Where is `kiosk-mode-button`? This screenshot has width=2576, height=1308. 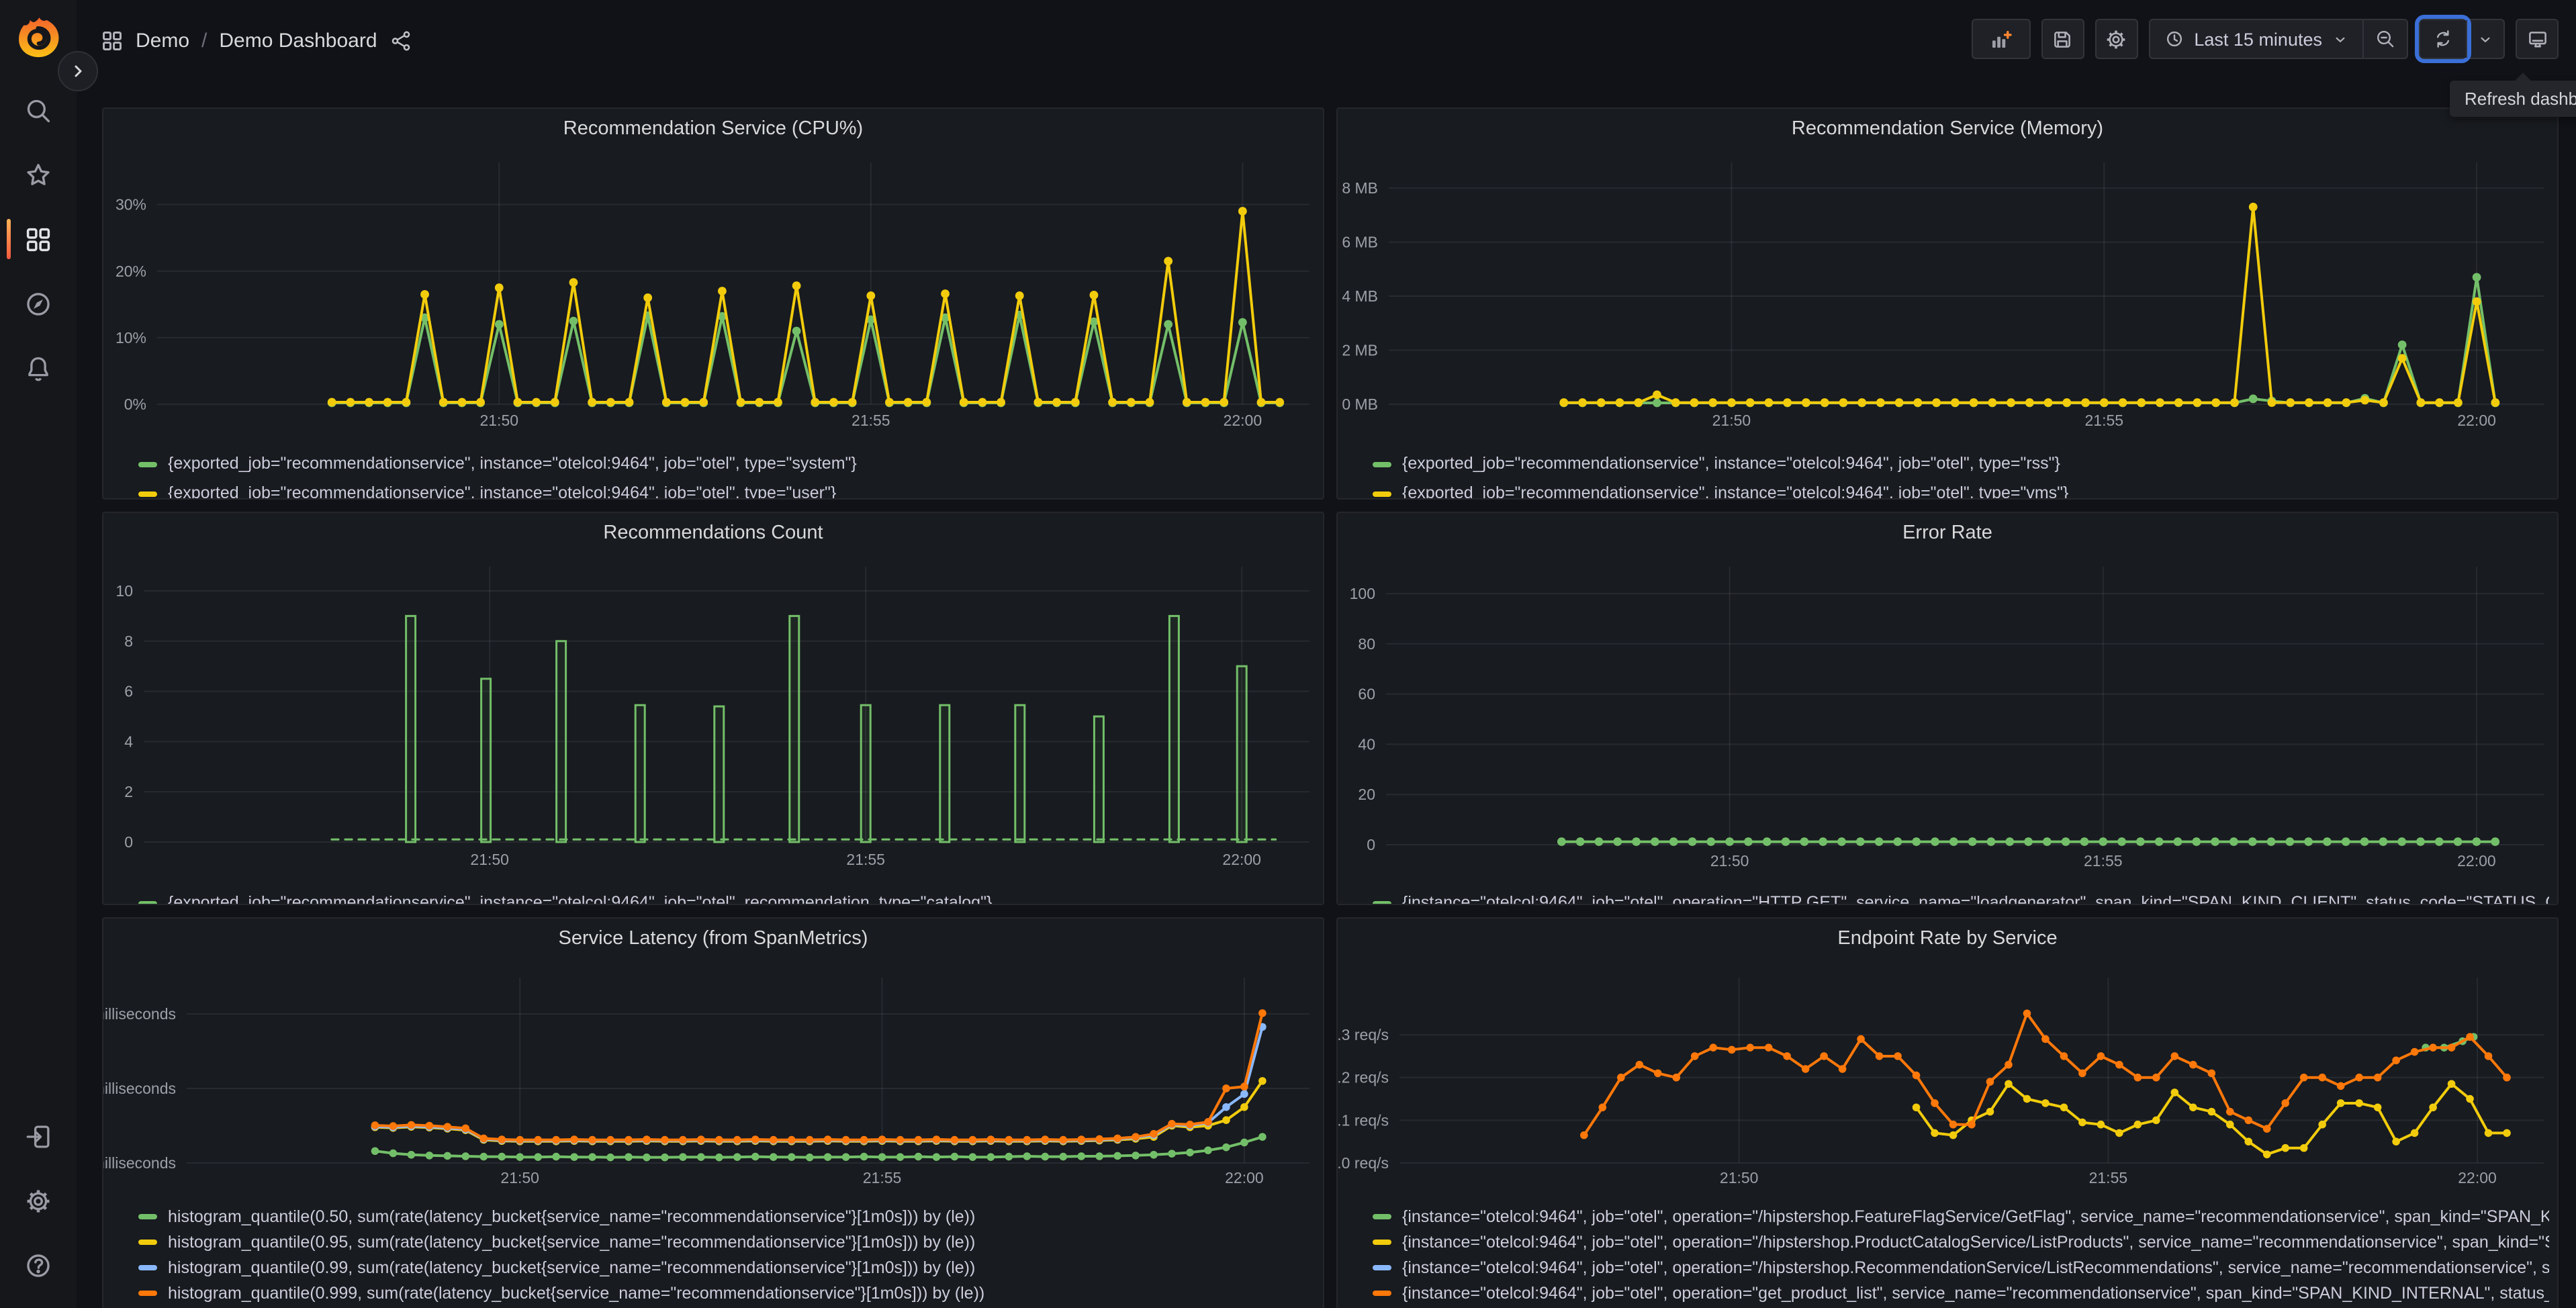 kiosk-mode-button is located at coordinates (2537, 39).